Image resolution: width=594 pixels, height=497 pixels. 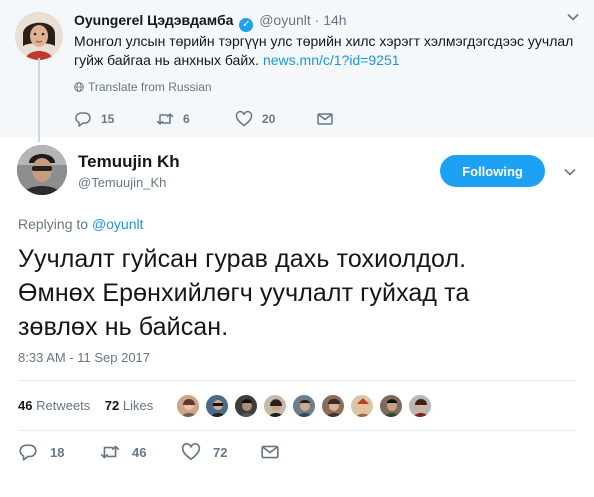 I want to click on parent-reply-count: 15, so click(x=108, y=119).